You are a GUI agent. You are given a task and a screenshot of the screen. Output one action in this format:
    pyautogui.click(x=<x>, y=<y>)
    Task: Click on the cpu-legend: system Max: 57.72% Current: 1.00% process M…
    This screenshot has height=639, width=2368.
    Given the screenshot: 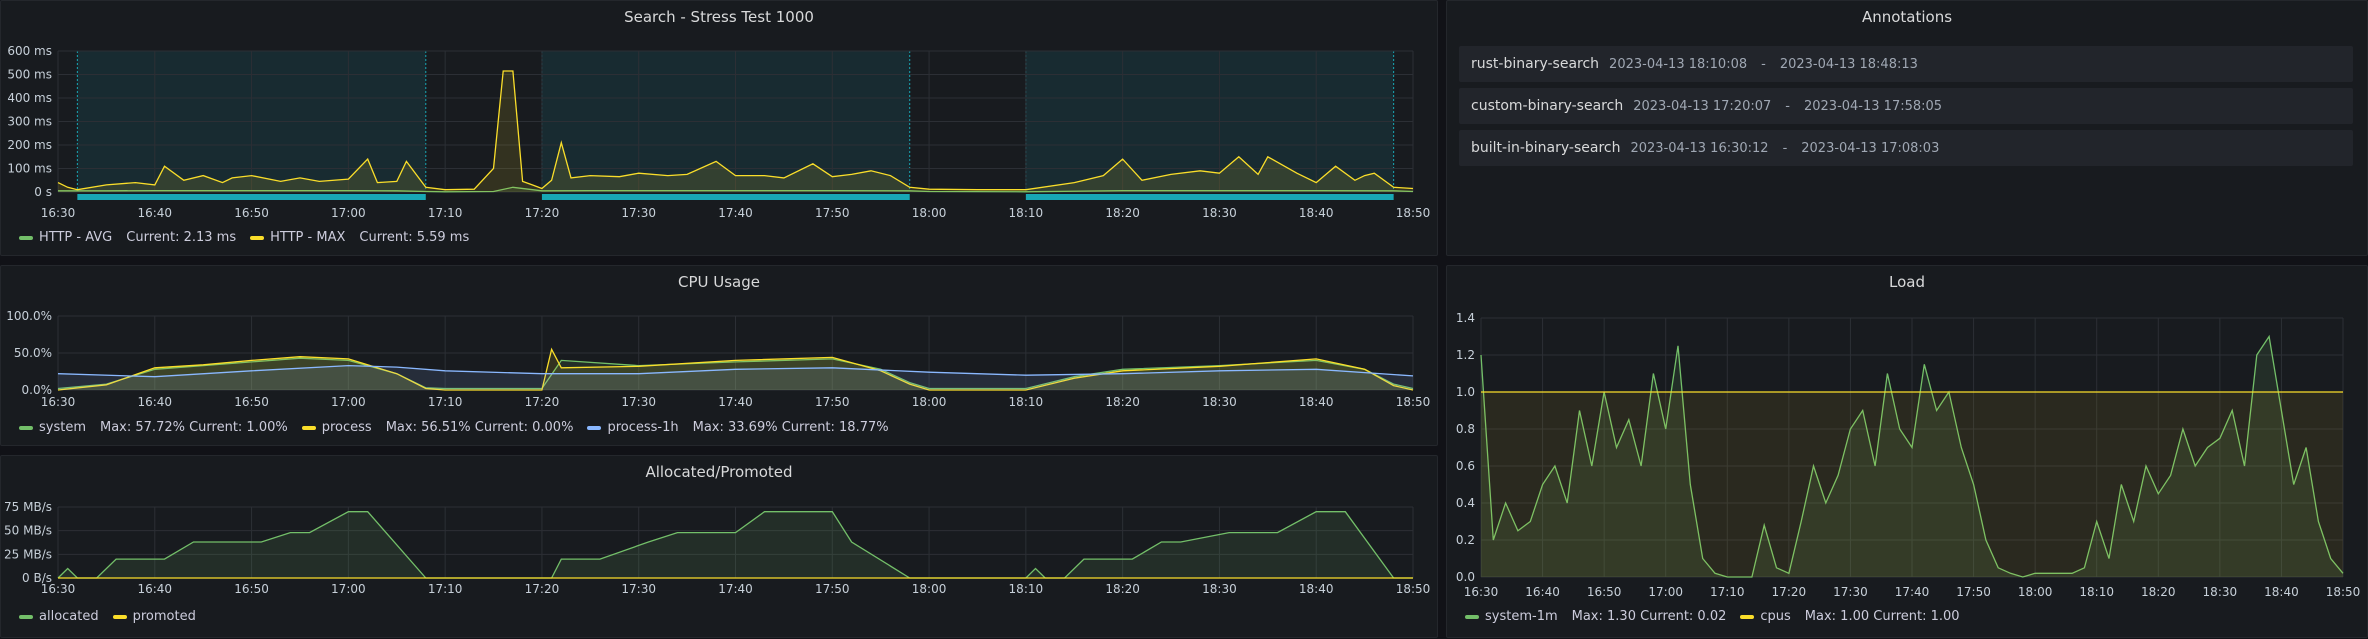 What is the action you would take?
    pyautogui.click(x=454, y=427)
    